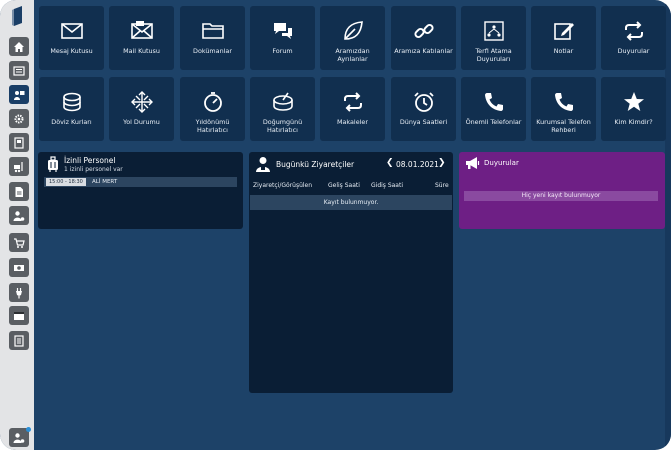 This screenshot has height=450, width=671. Describe the element at coordinates (93, 169) in the screenshot. I see `panel-subtitle: 1 izinli personel var` at that location.